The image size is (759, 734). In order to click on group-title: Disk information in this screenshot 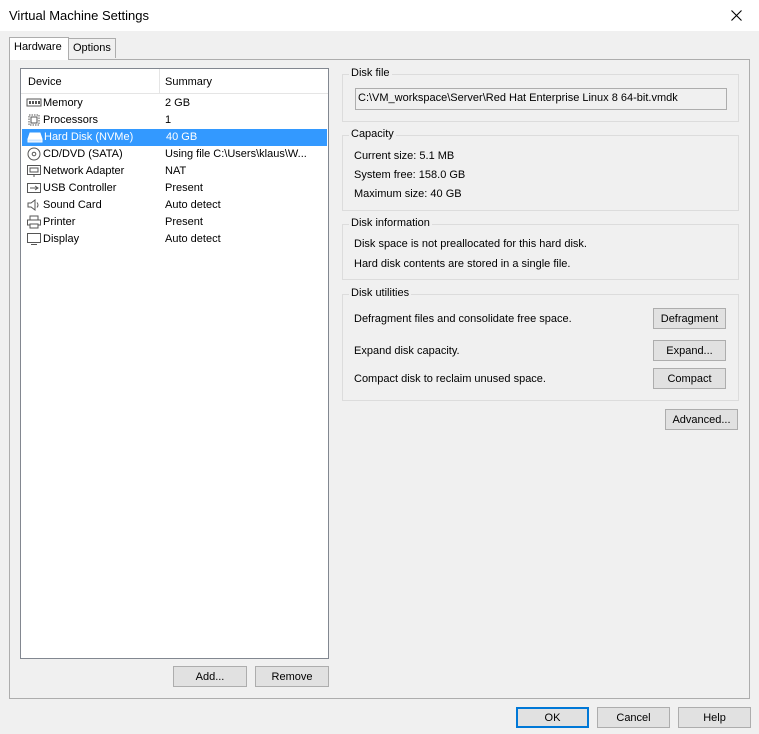, I will do `click(390, 223)`.